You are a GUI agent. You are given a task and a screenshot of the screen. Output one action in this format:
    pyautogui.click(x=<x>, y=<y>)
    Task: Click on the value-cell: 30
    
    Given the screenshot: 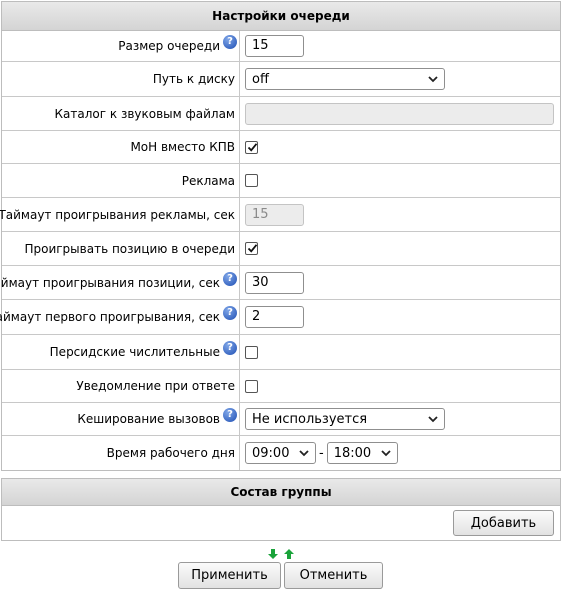 What is the action you would take?
    pyautogui.click(x=400, y=282)
    